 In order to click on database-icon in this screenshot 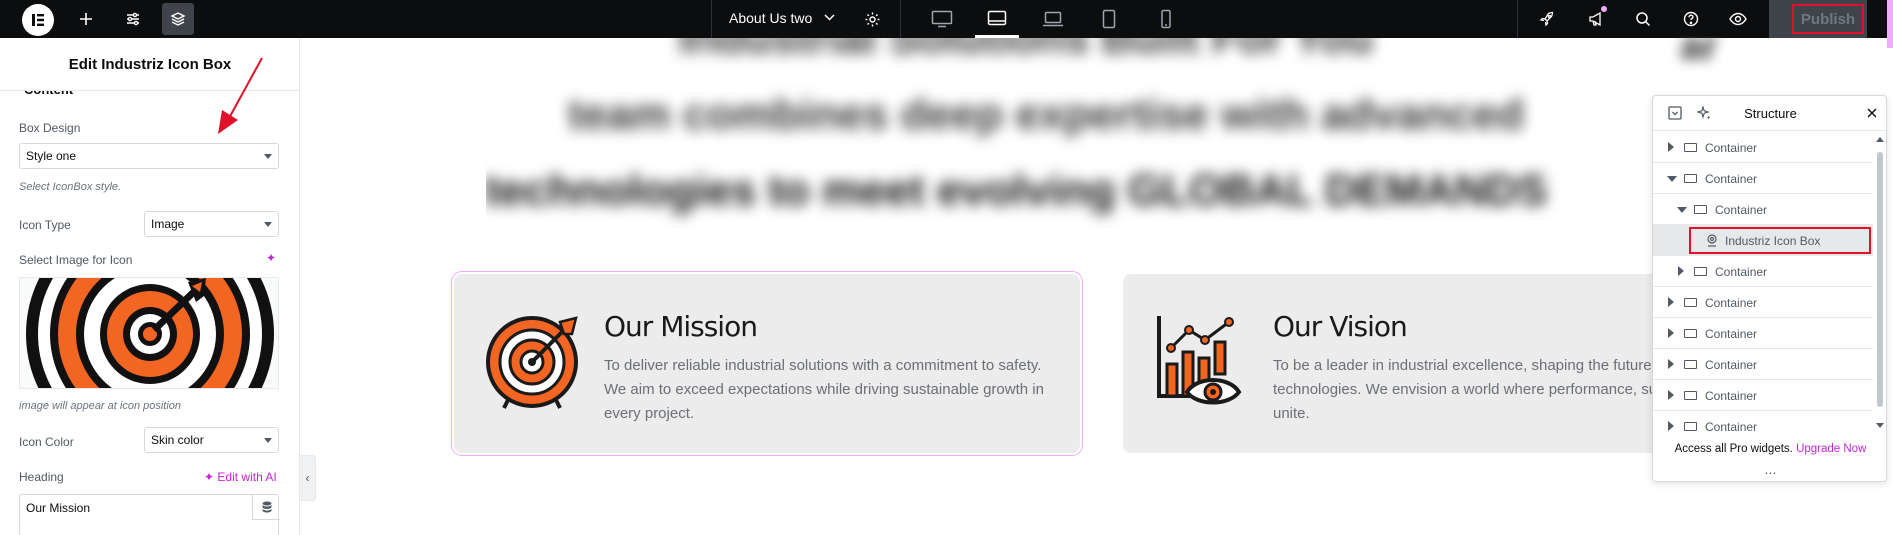, I will do `click(266, 506)`.